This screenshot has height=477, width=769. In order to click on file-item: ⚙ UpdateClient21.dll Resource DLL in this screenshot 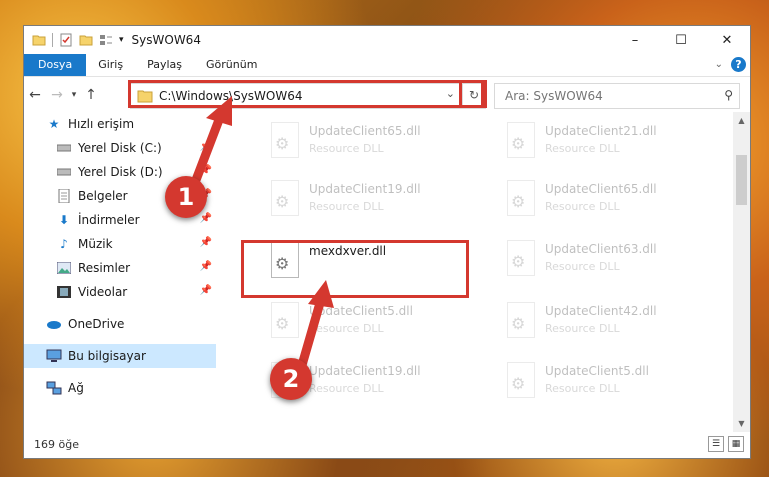, I will do `click(618, 146)`.